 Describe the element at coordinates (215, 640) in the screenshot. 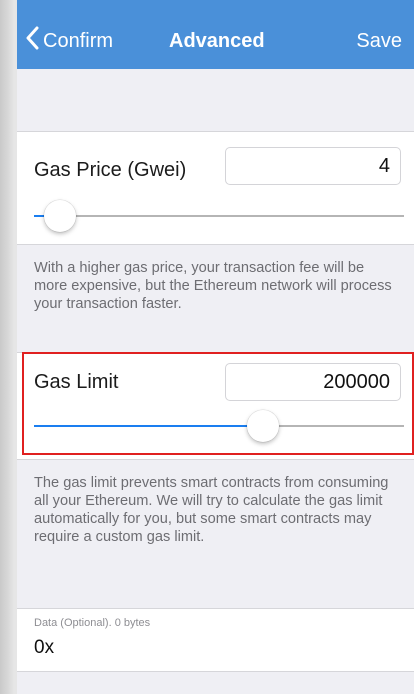

I see `data-section: Data (Optional). 0 bytes 0x` at that location.